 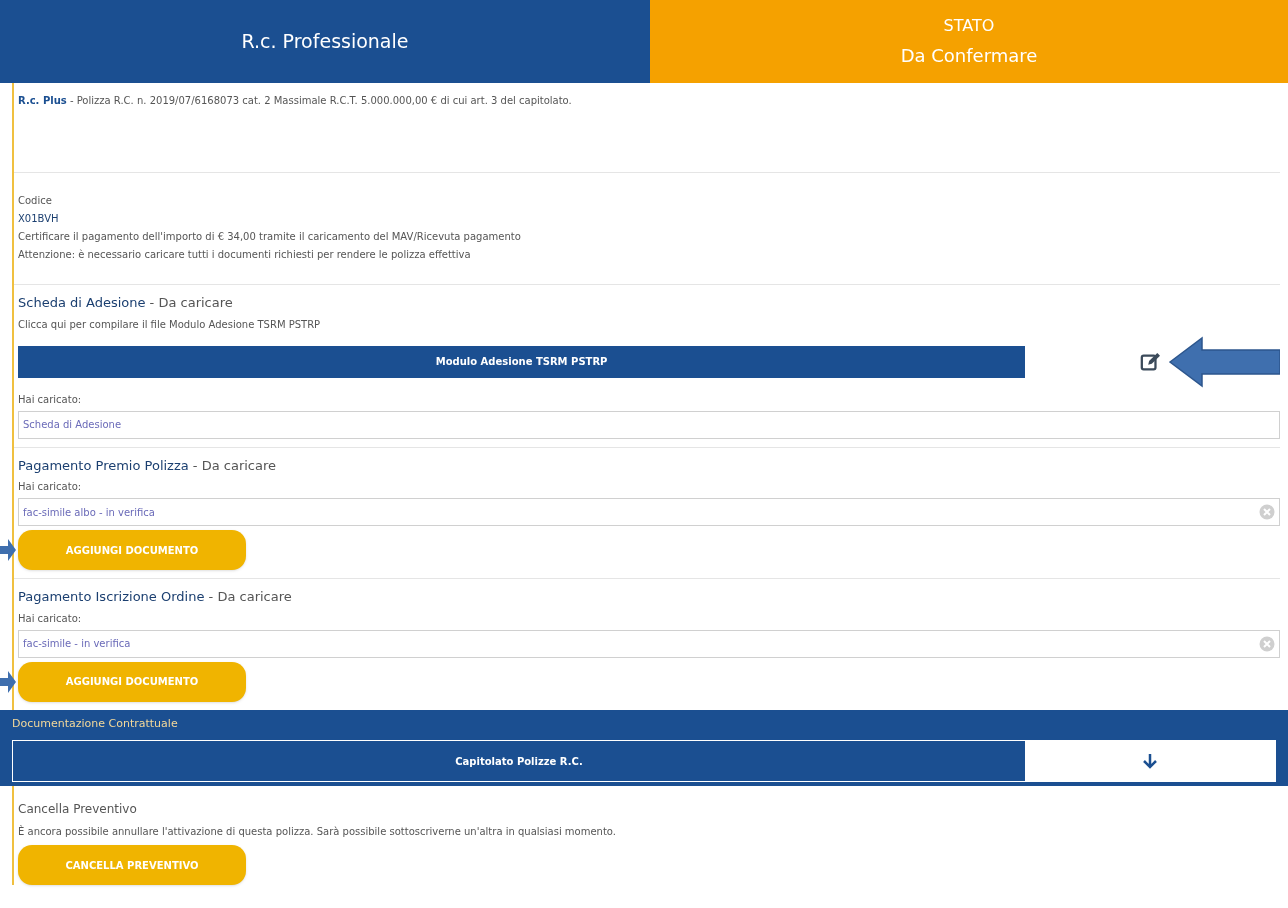 What do you see at coordinates (170, 324) in the screenshot?
I see `hint-text: Clicca qui per compilare il file Modulo Adesione TSRM PSTRP` at bounding box center [170, 324].